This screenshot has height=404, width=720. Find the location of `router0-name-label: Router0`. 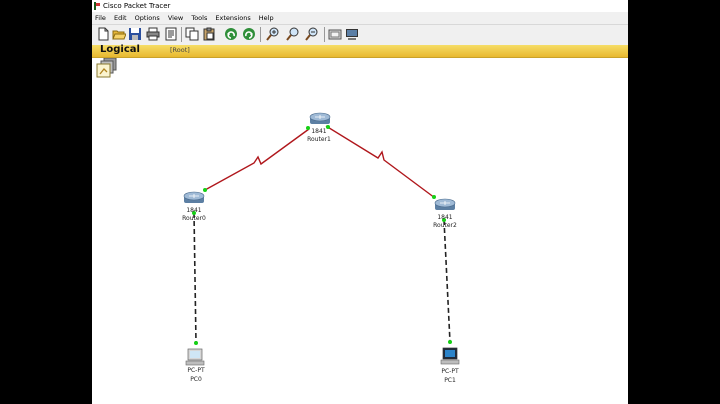

router0-name-label: Router0 is located at coordinates (194, 218).